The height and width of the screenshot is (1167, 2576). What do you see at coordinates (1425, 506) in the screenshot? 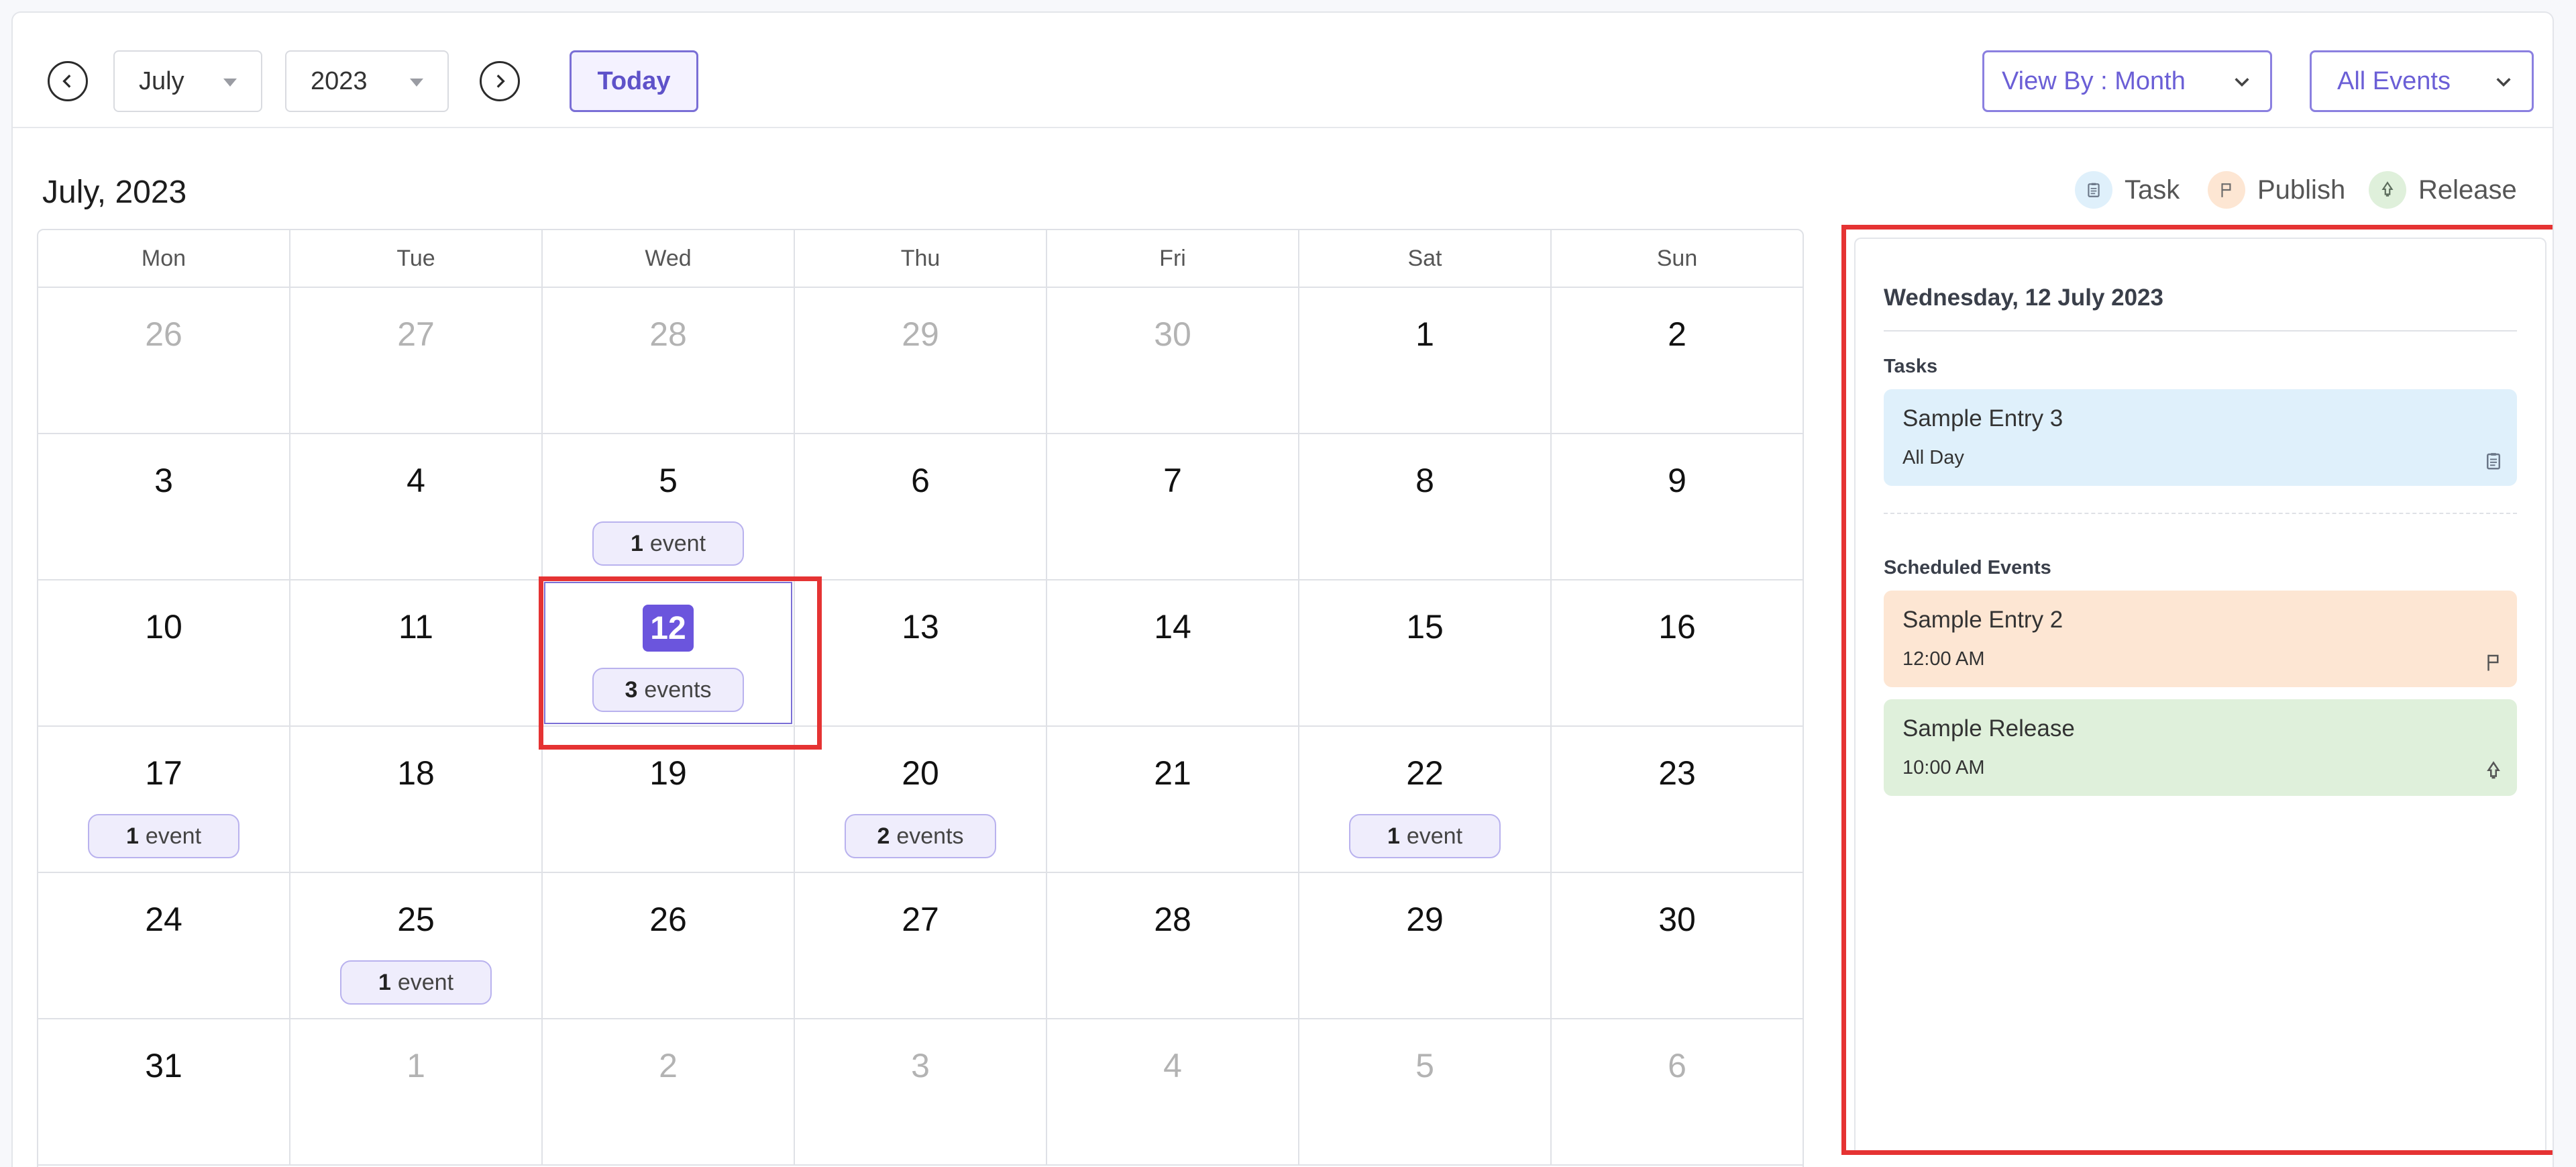
I see `day-cell: 8` at bounding box center [1425, 506].